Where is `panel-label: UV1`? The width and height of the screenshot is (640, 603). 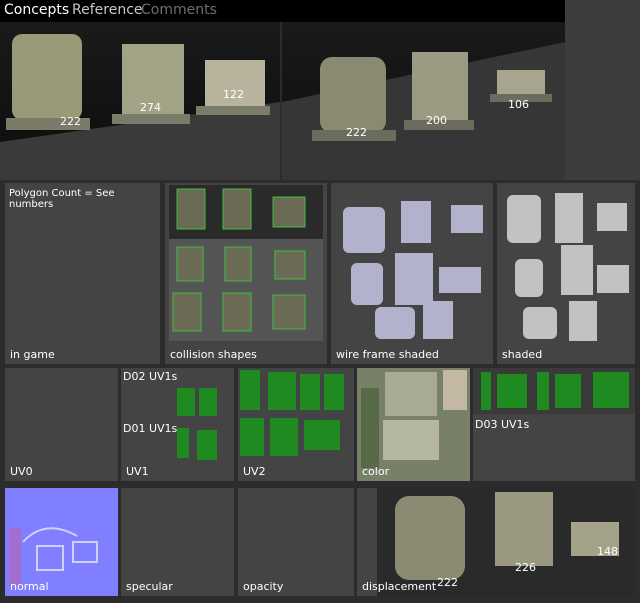 panel-label: UV1 is located at coordinates (137, 471).